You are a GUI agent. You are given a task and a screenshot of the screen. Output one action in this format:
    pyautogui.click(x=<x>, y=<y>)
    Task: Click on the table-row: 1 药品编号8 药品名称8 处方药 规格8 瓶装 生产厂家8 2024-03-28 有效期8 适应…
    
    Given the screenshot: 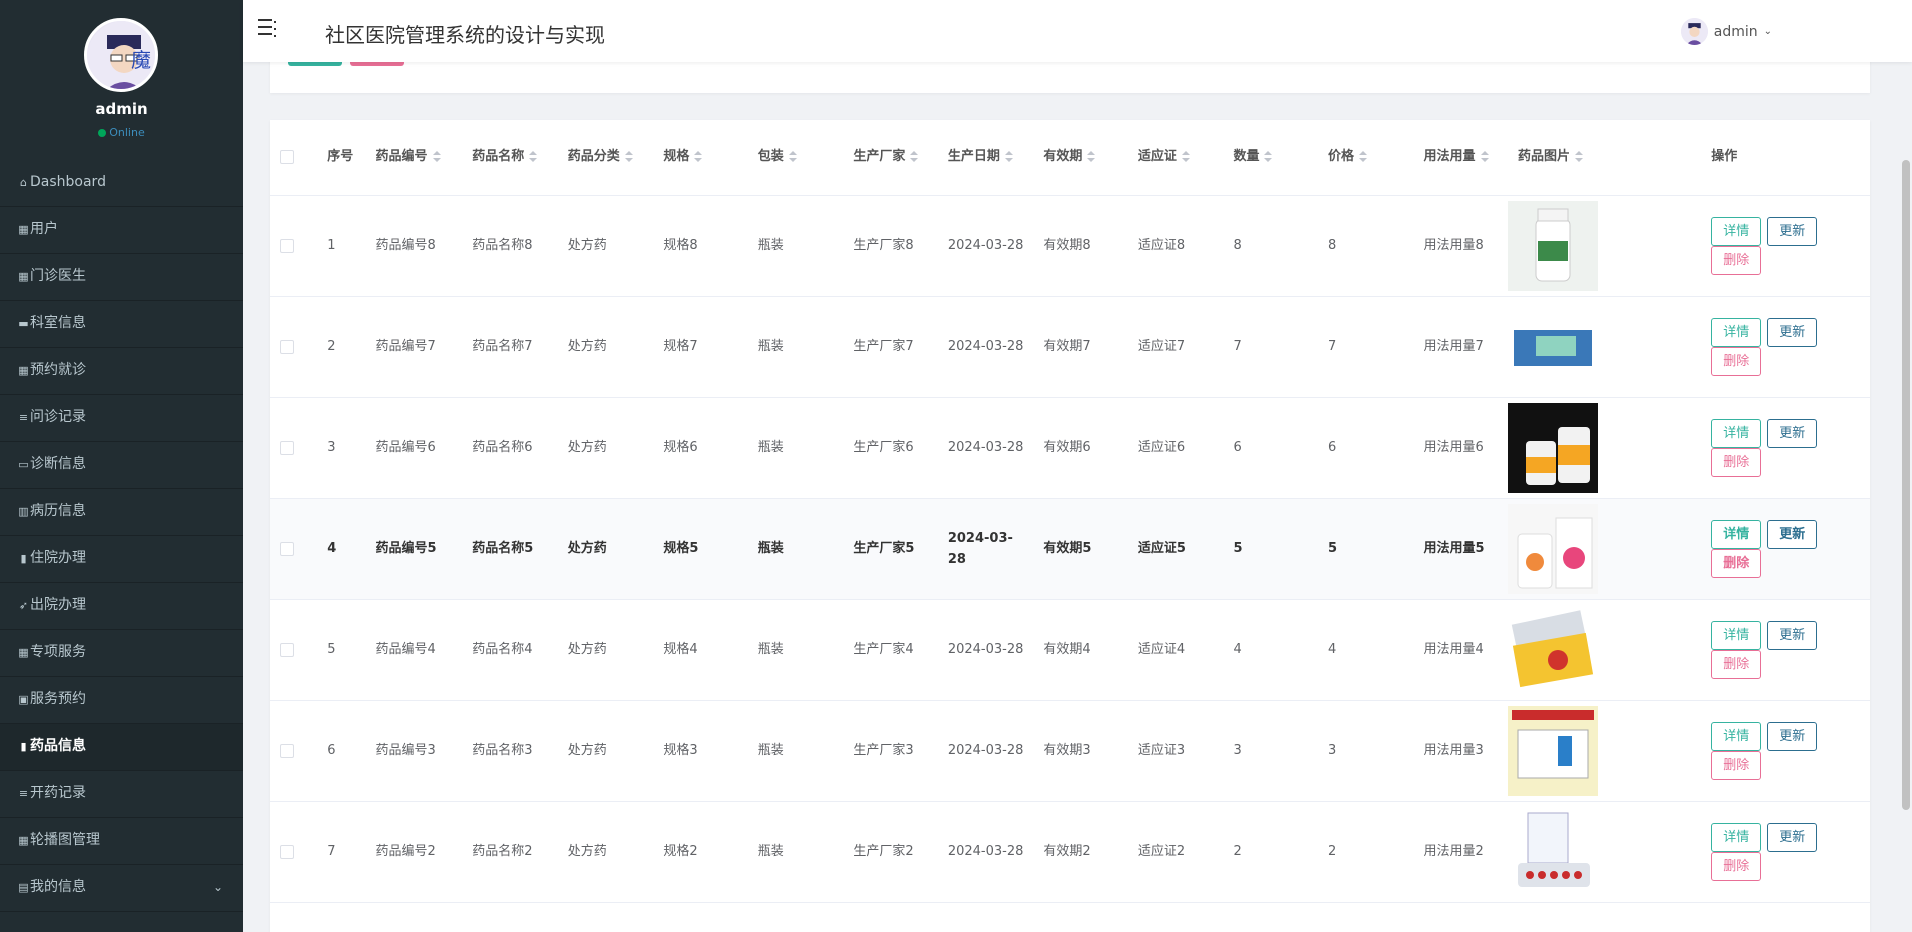 What is the action you would take?
    pyautogui.click(x=1070, y=246)
    